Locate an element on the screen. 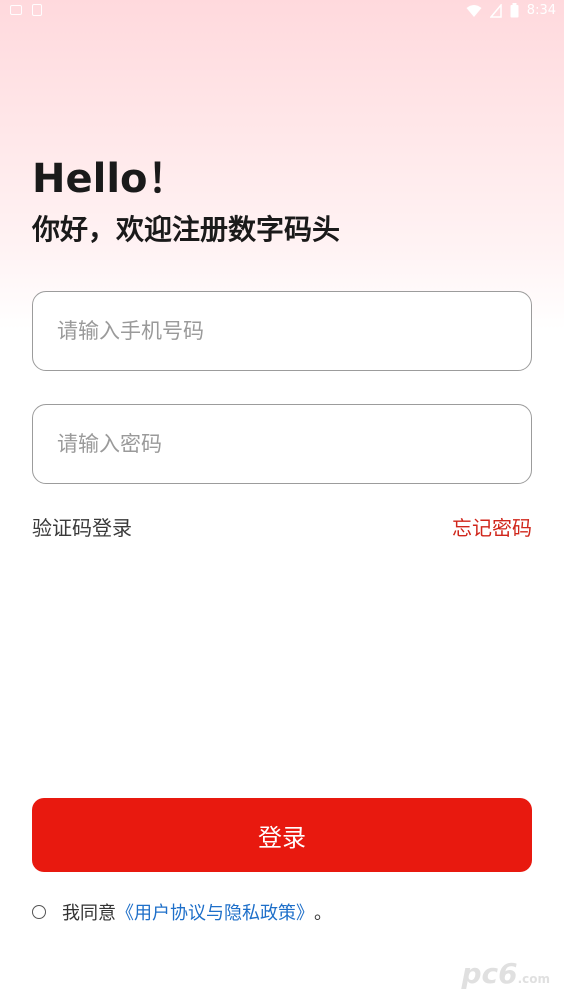 This screenshot has height=1002, width=564. page-title: Hello！ is located at coordinates (110, 179).